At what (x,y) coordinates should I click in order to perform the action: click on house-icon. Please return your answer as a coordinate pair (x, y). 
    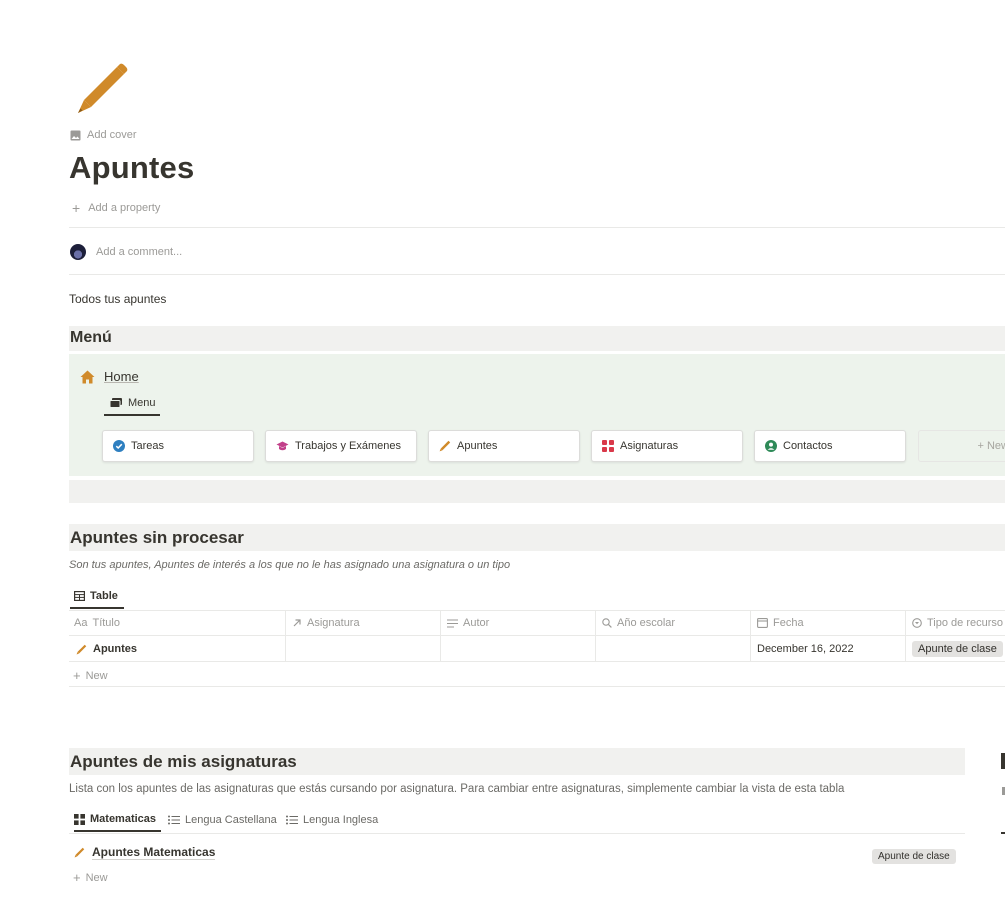
    Looking at the image, I should click on (87, 377).